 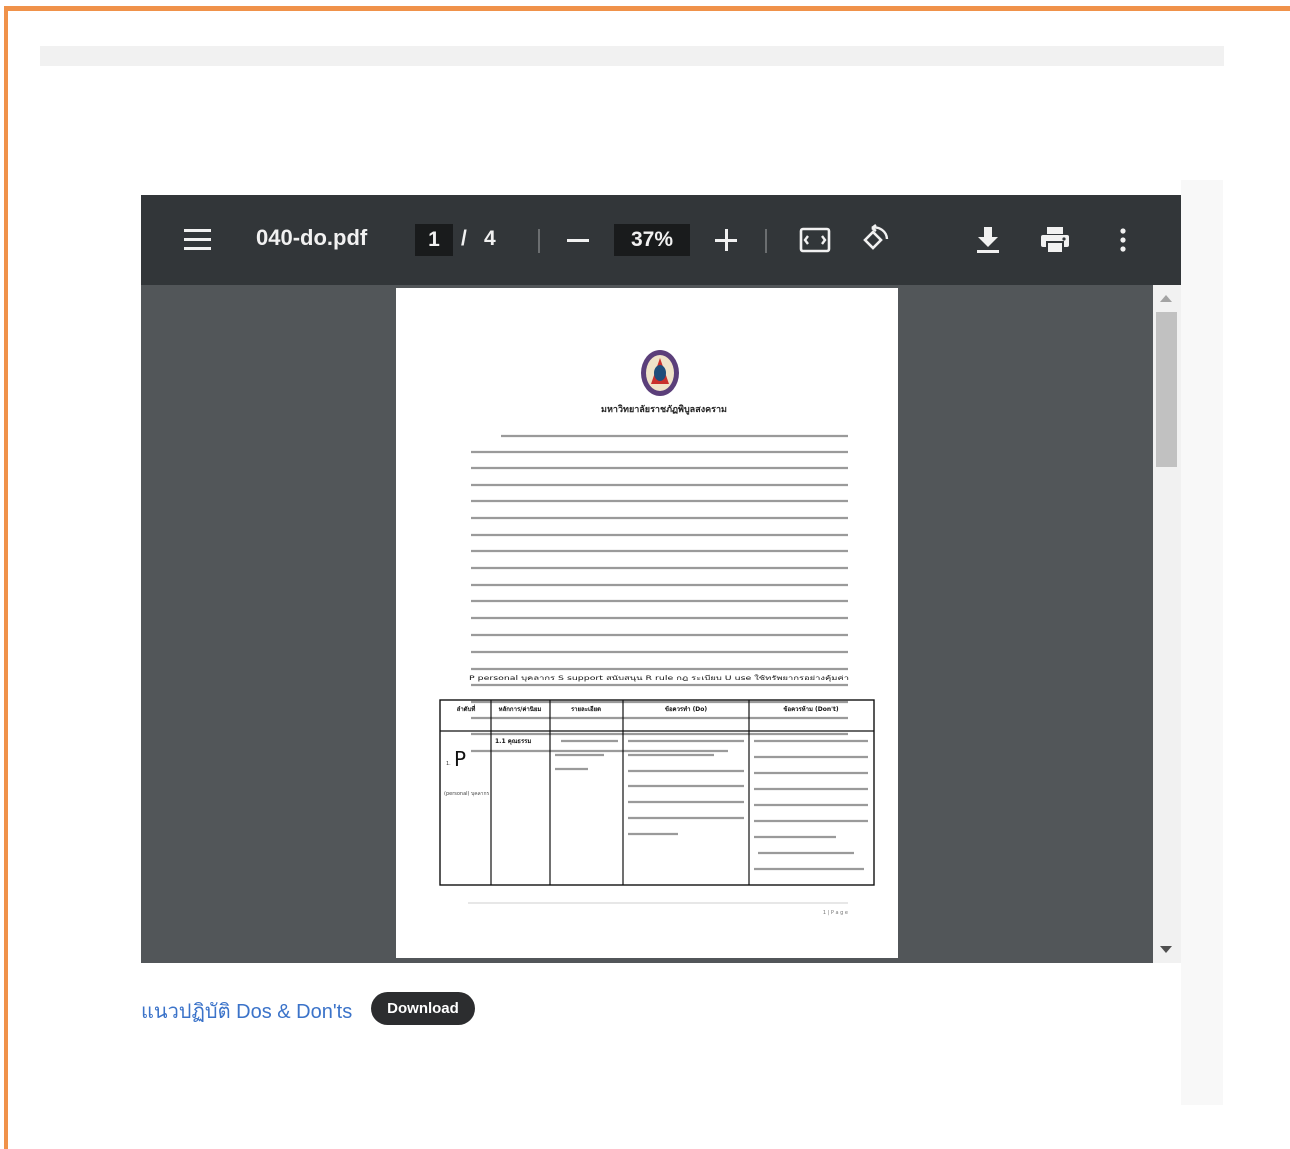 What do you see at coordinates (686, 709) in the screenshot?
I see `table-header: ข้อควรทำ (Do)` at bounding box center [686, 709].